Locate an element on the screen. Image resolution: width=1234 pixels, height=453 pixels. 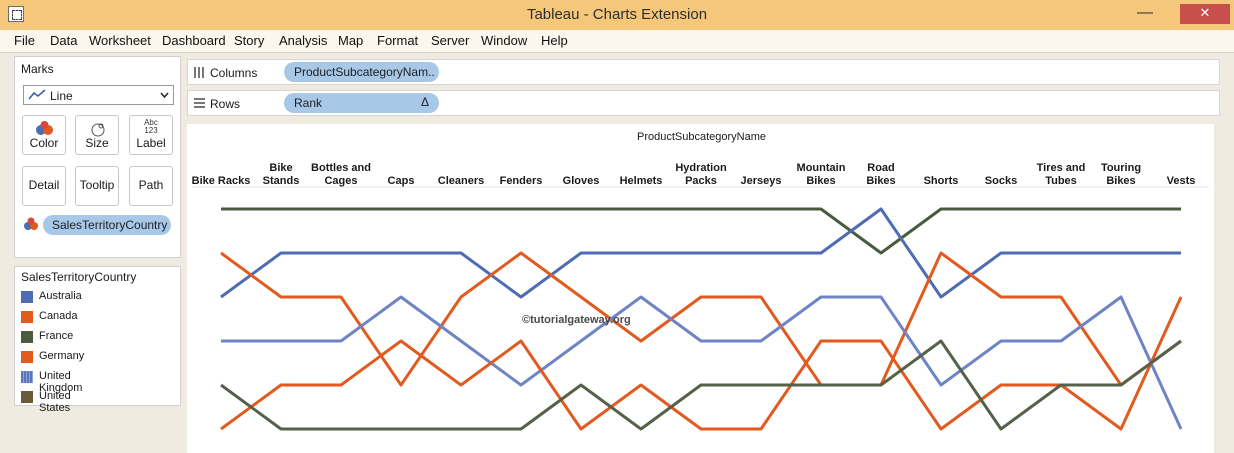
watermark: ©tutorialgateway.org is located at coordinates (576, 320).